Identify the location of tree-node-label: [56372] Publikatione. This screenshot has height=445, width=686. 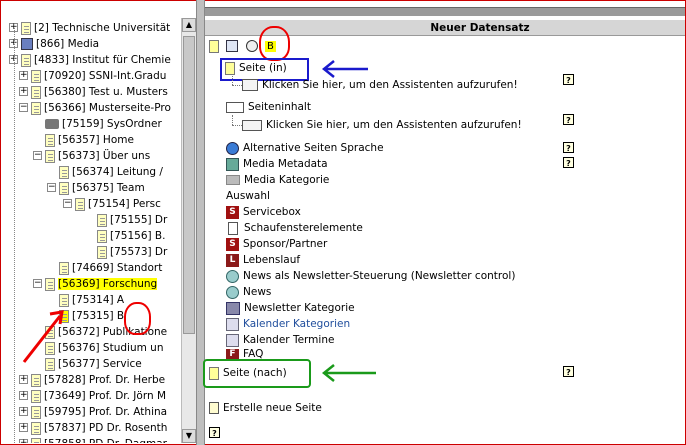
(112, 332).